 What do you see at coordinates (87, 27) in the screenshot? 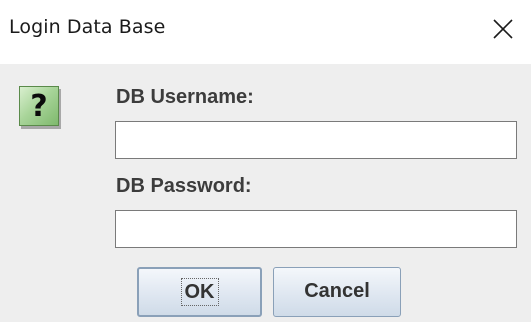
I see `window-title: Login Data Base` at bounding box center [87, 27].